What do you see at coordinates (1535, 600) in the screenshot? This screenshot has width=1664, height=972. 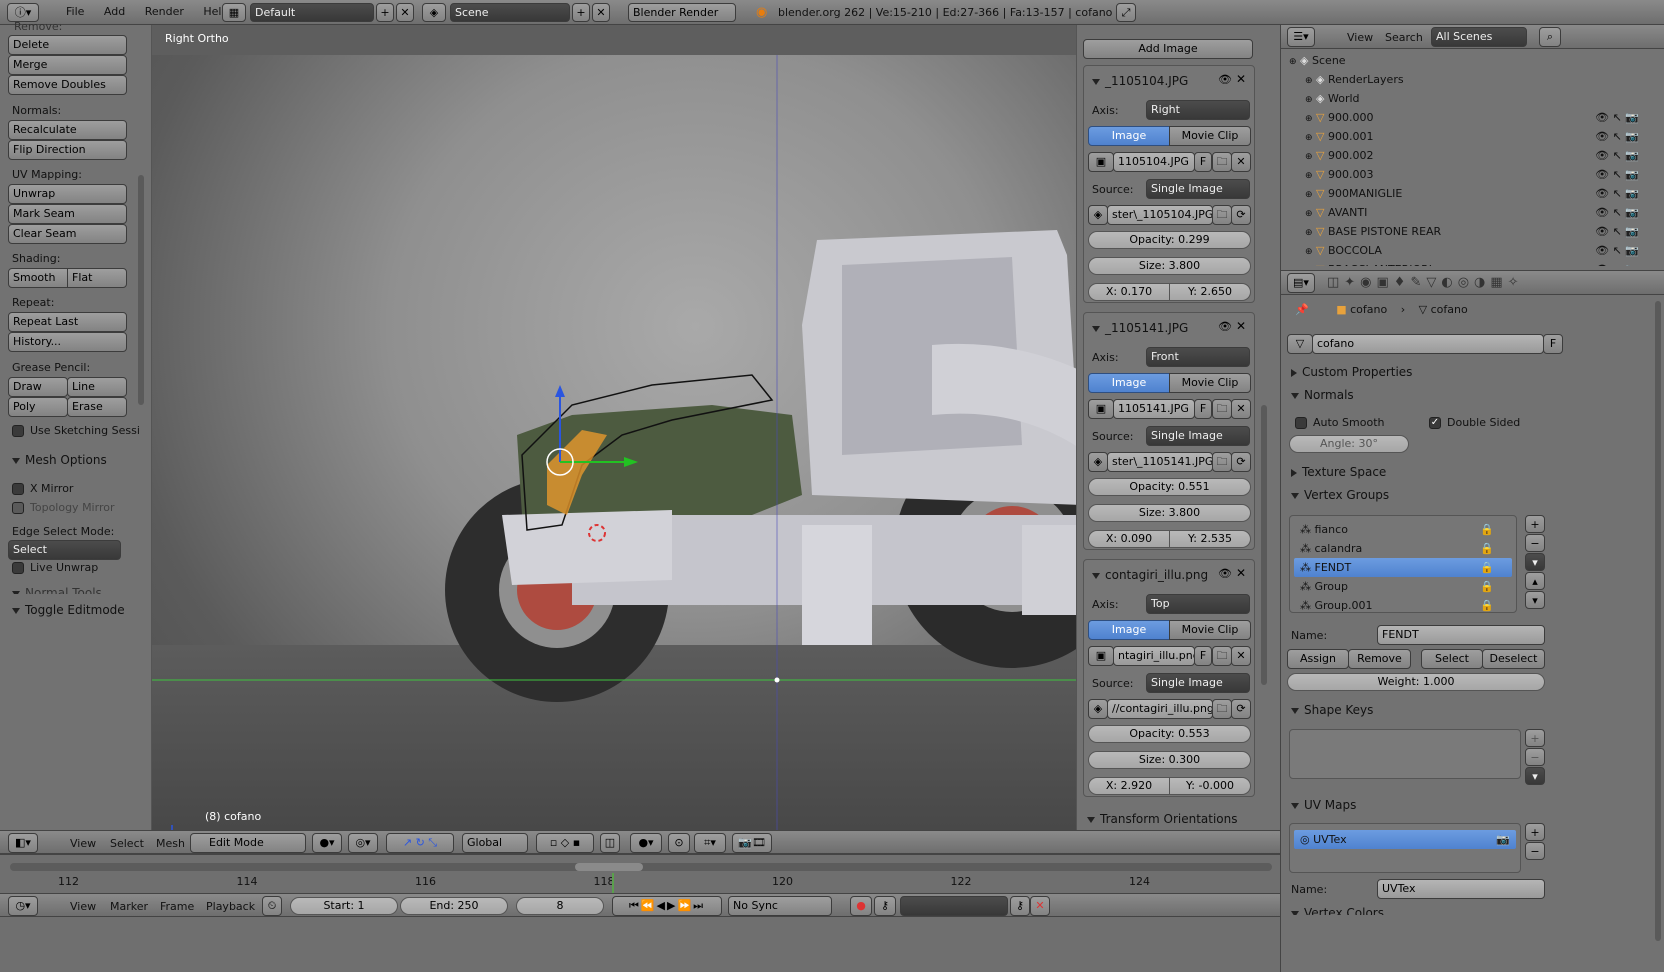 I see `vg-move-down-button: ▾` at bounding box center [1535, 600].